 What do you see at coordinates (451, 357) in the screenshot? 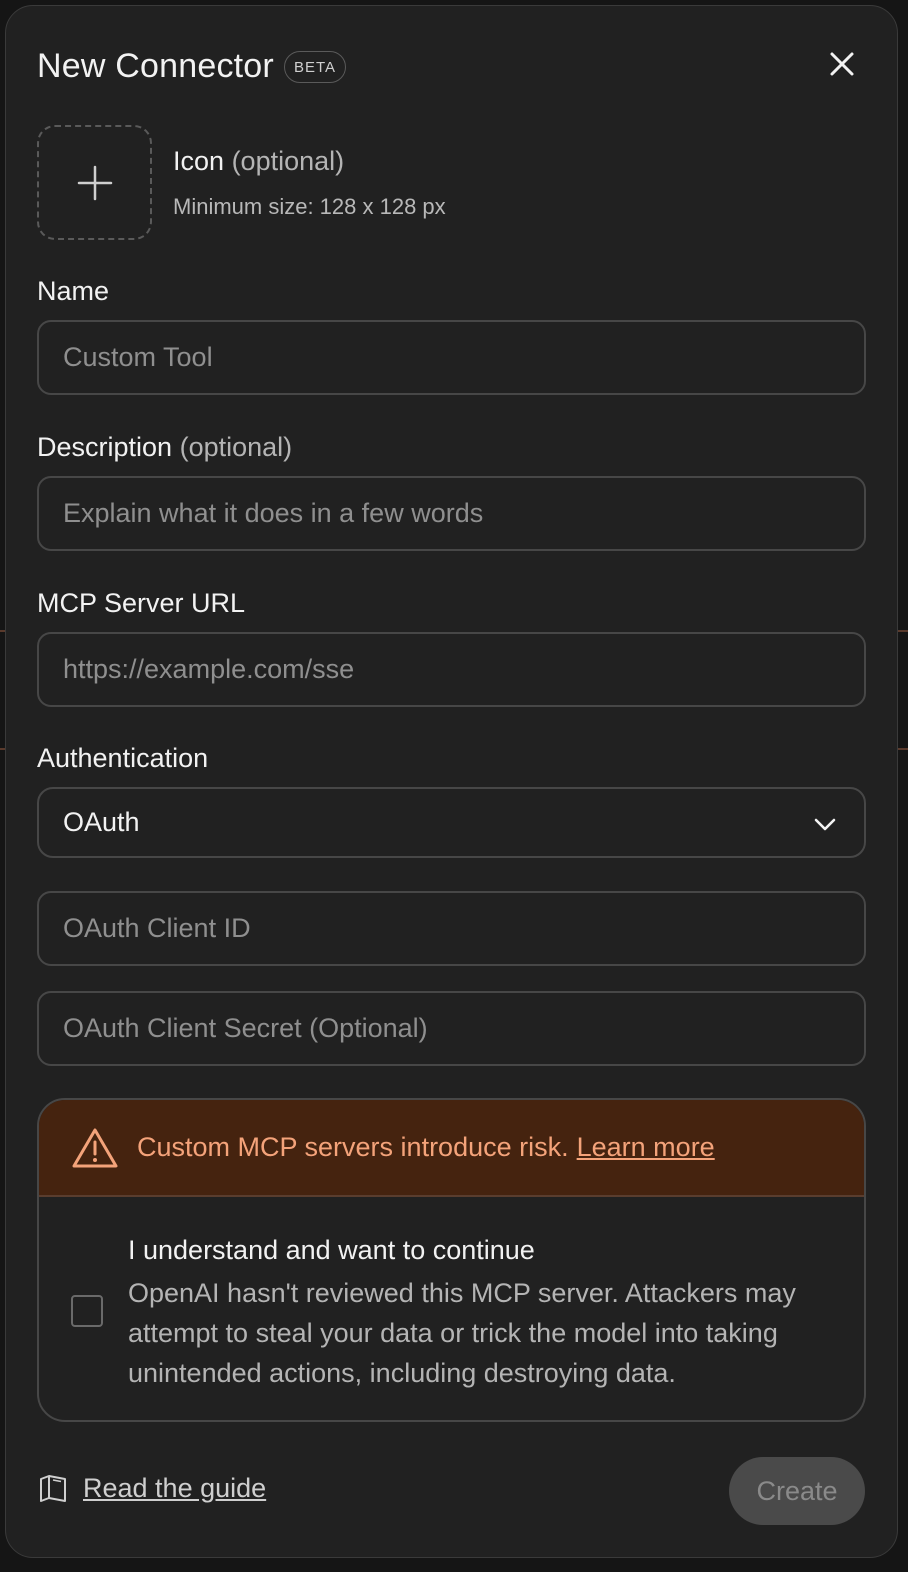
I see `name-input` at bounding box center [451, 357].